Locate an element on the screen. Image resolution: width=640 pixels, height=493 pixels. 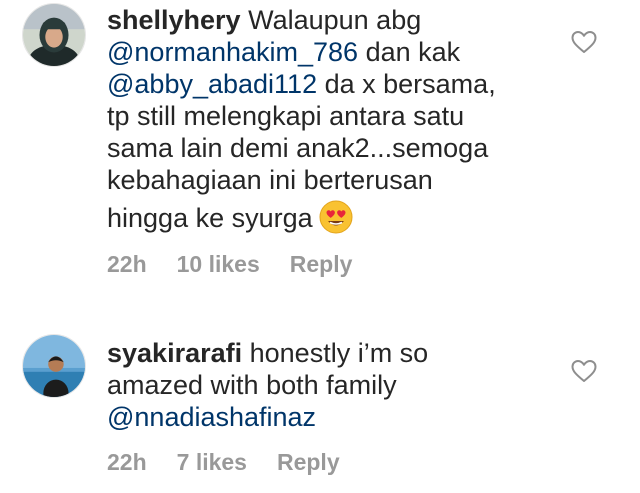
comment-meta: 22h 10 likes Reply is located at coordinates (244, 264).